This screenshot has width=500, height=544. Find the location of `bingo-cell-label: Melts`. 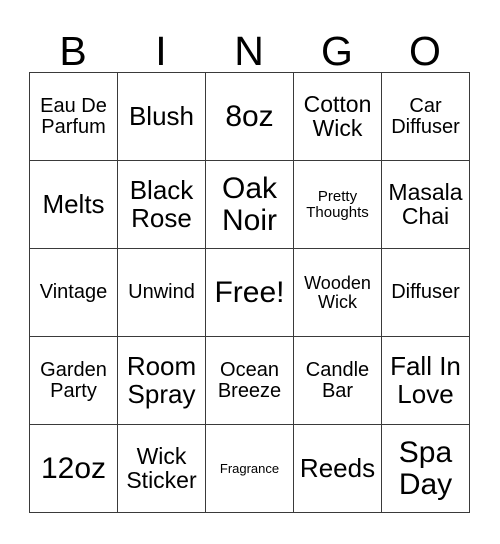

bingo-cell-label: Melts is located at coordinates (73, 203).